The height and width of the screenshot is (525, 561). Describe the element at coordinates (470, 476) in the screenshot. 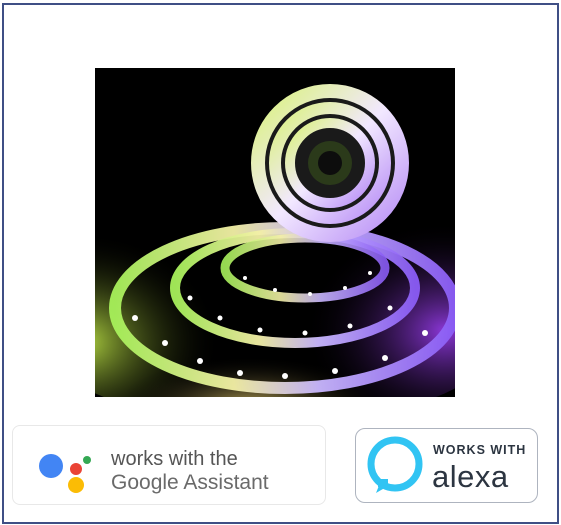

I see `alexa-badge-line2: alexa` at that location.